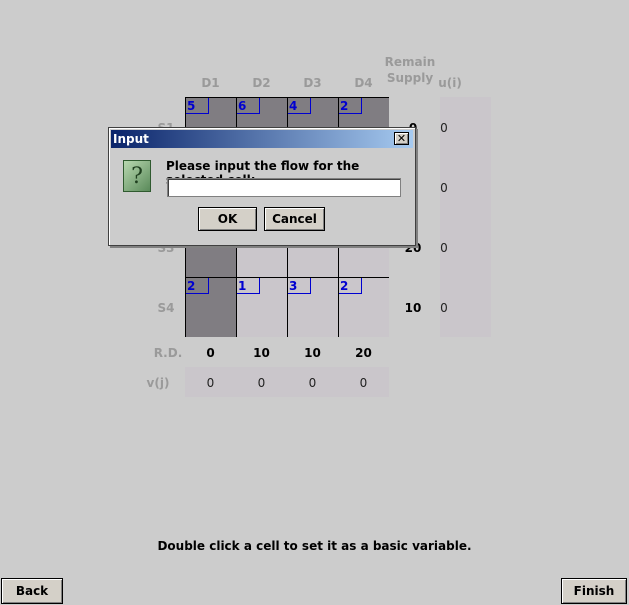  I want to click on v-d4: 0, so click(363, 383).